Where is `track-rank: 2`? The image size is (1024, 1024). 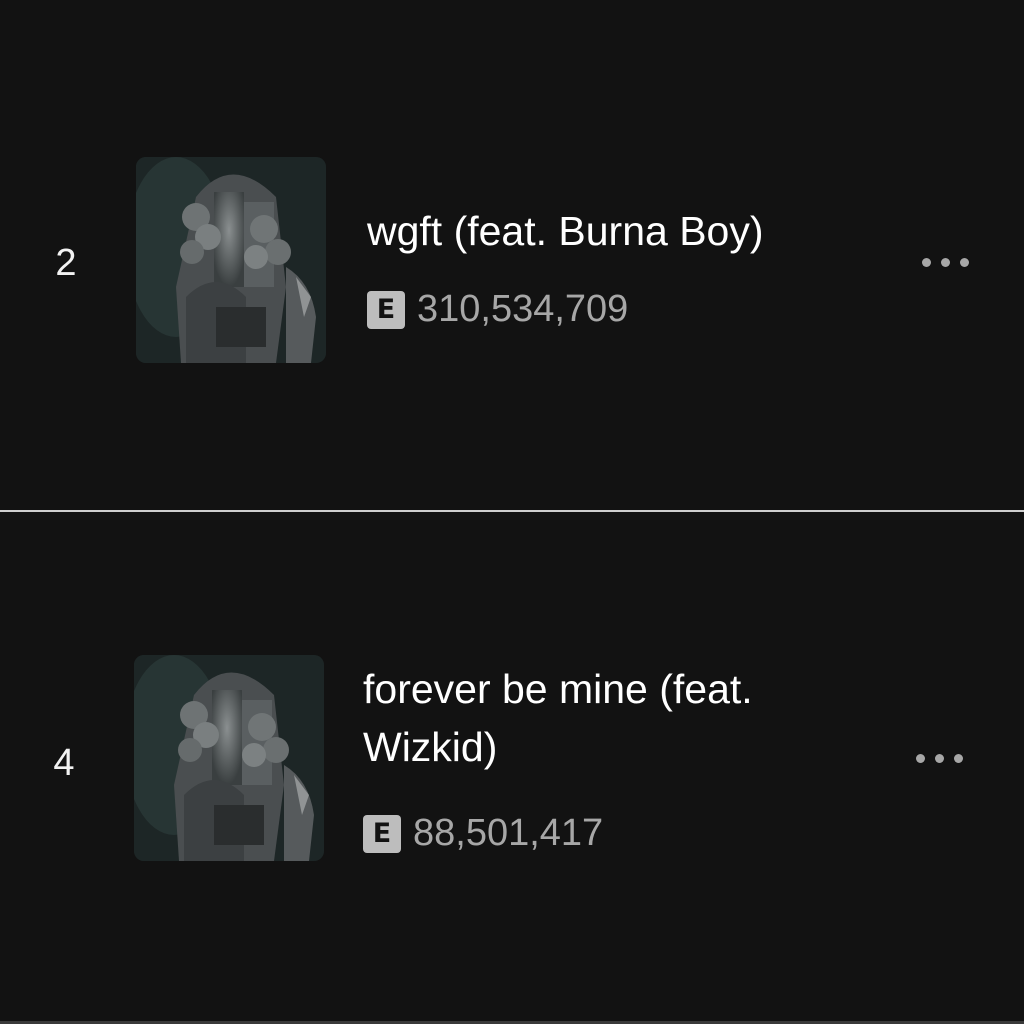
track-rank: 2 is located at coordinates (66, 263).